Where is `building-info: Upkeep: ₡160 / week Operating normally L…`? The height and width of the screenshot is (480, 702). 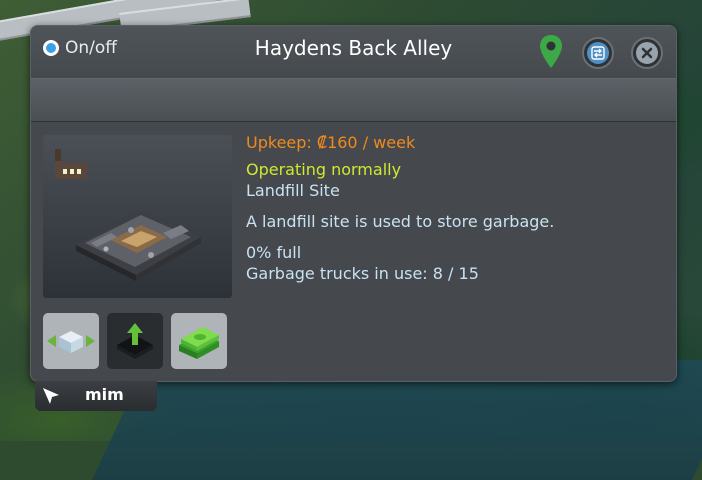 building-info: Upkeep: ₡160 / week Operating normally L… is located at coordinates (400, 208).